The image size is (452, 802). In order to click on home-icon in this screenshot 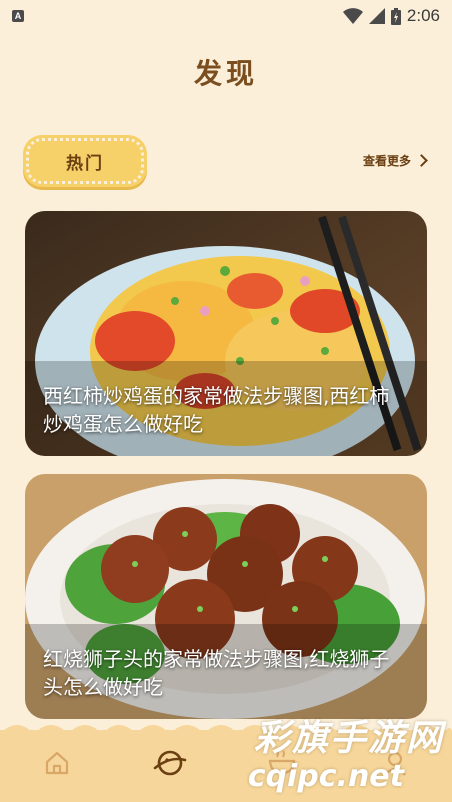, I will do `click(57, 763)`.